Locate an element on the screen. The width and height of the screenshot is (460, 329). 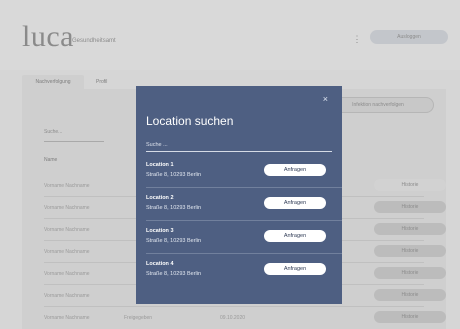
modal-title: Location suchen is located at coordinates (190, 121).